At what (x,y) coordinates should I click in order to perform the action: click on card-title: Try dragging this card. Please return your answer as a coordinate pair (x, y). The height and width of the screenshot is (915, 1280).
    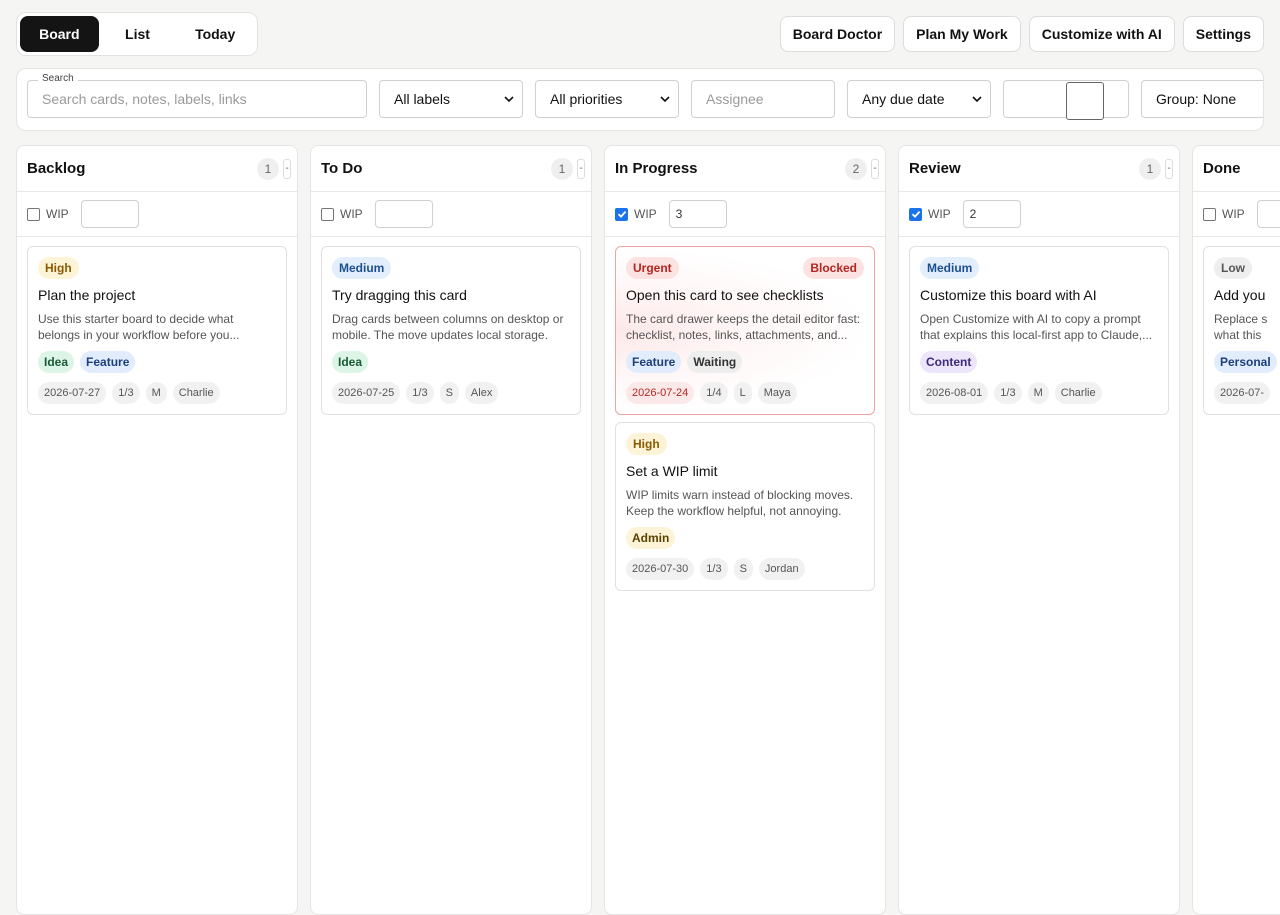
    Looking at the image, I should click on (399, 295).